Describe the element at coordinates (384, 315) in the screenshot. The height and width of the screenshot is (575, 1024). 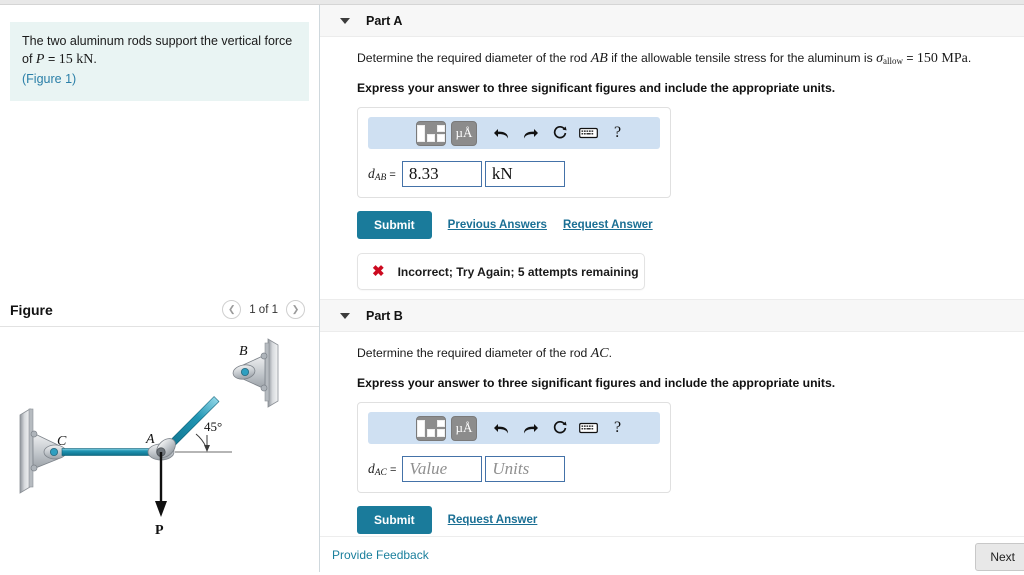
I see `part-b-title: Part B` at that location.